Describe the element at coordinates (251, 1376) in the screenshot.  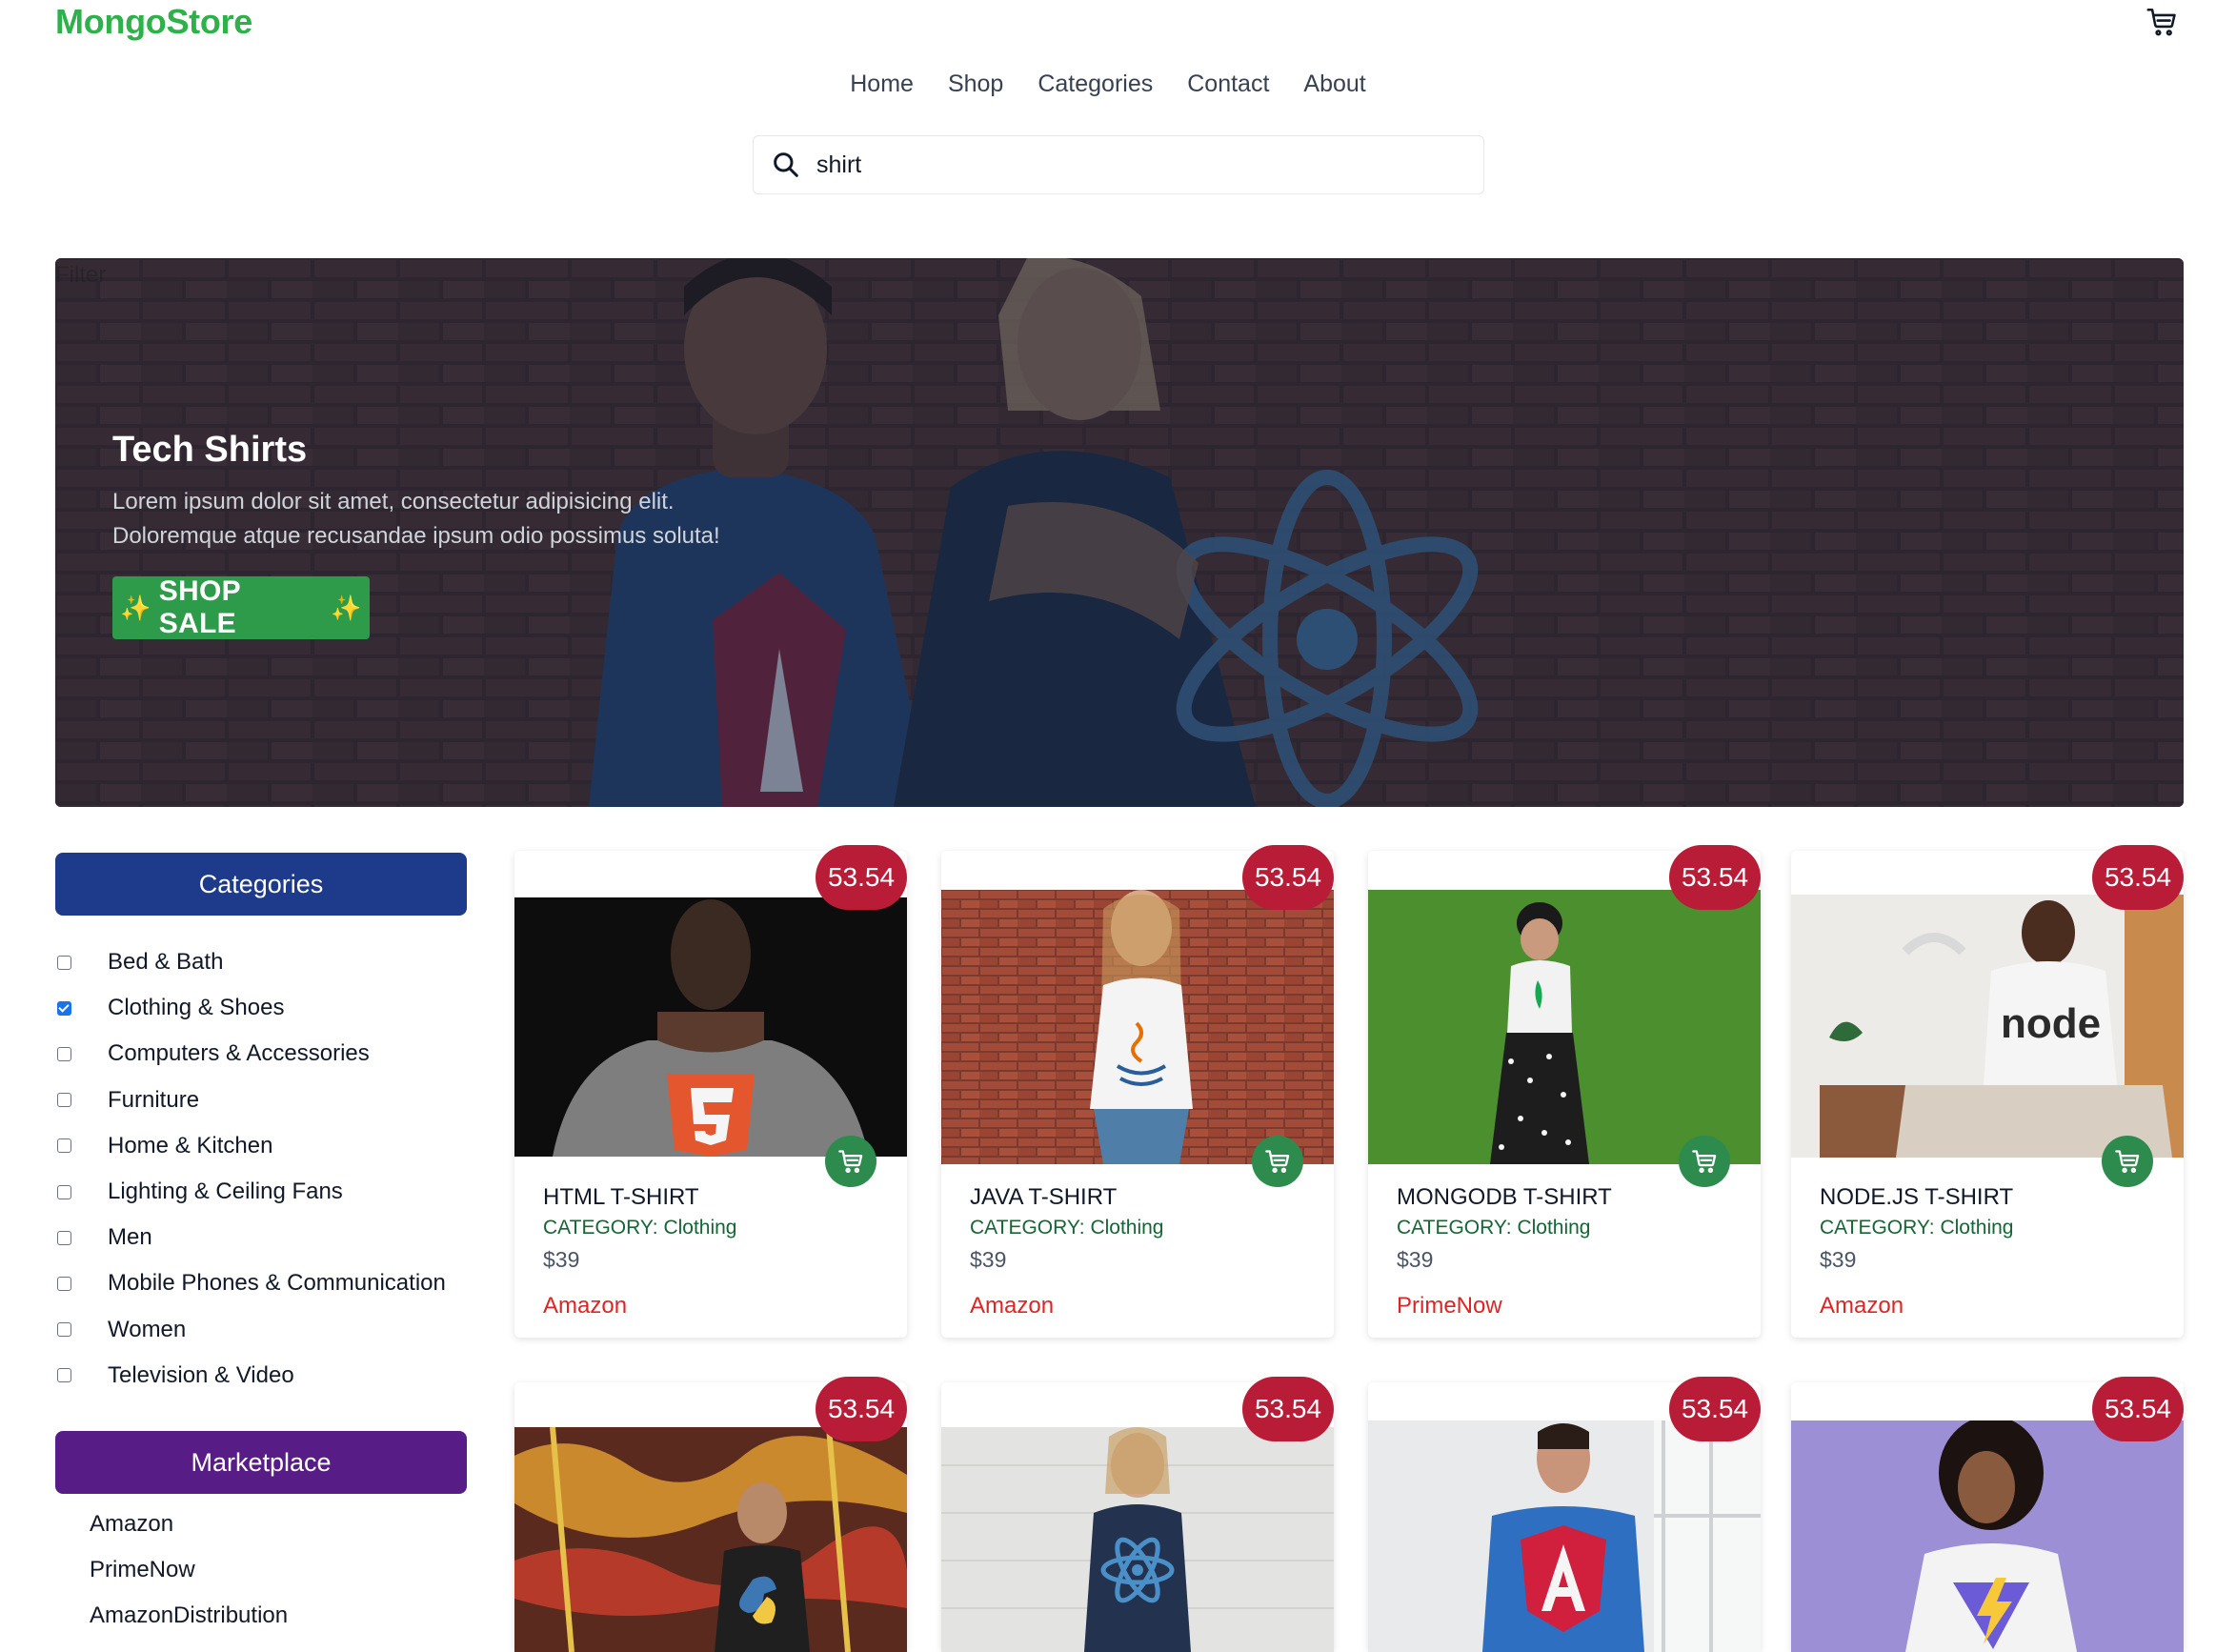
I see `category-item: Television & Video` at that location.